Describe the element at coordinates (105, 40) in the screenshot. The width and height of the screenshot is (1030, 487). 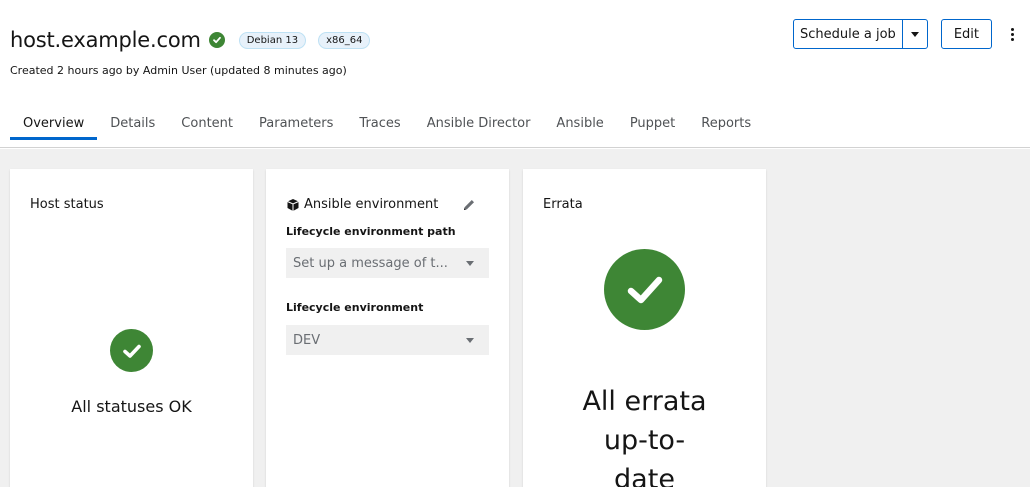
I see `host-title: host.example.com` at that location.